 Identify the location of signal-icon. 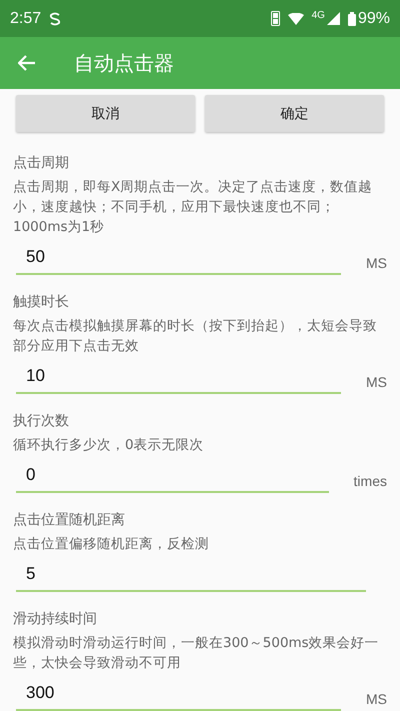
(333, 19).